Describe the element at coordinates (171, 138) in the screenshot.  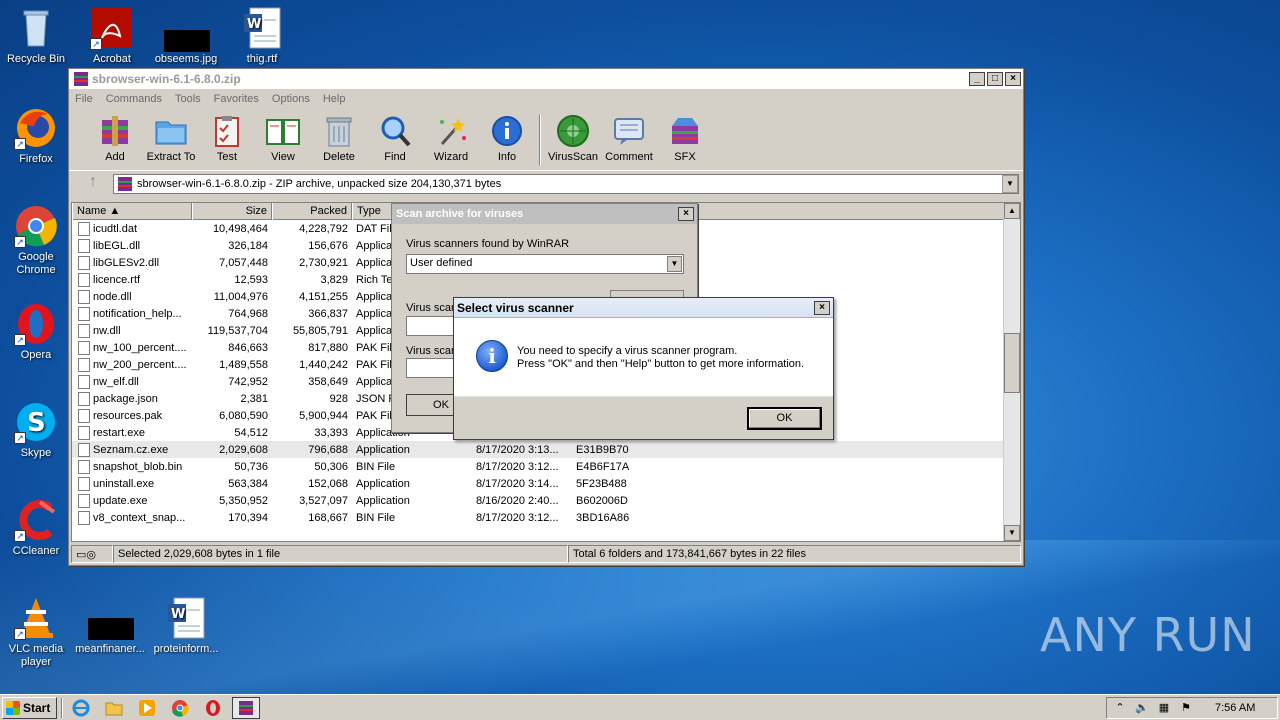
I see `extract-to-button: Extract To` at that location.